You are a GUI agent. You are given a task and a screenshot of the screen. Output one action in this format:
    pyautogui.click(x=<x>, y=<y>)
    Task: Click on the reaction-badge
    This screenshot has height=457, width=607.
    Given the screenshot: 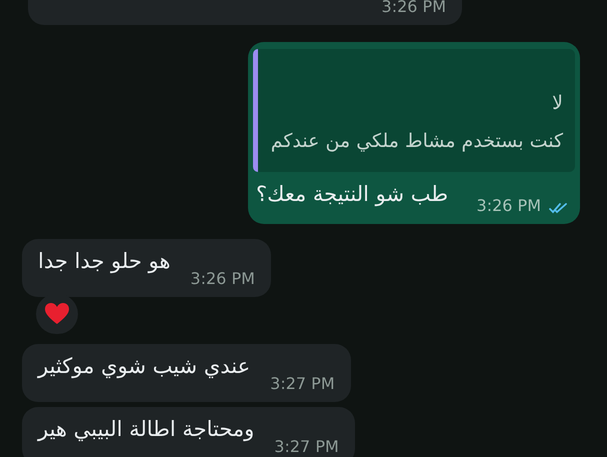 What is the action you would take?
    pyautogui.click(x=57, y=314)
    